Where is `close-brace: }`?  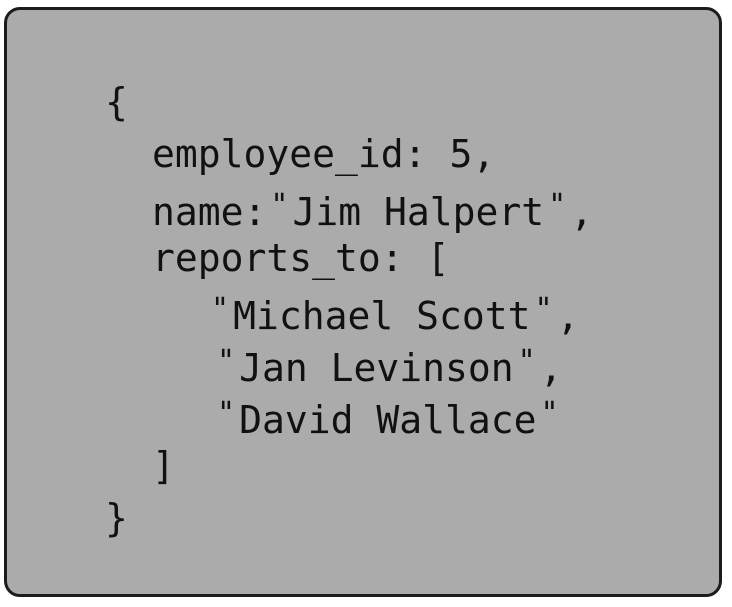
close-brace: } is located at coordinates (116, 518).